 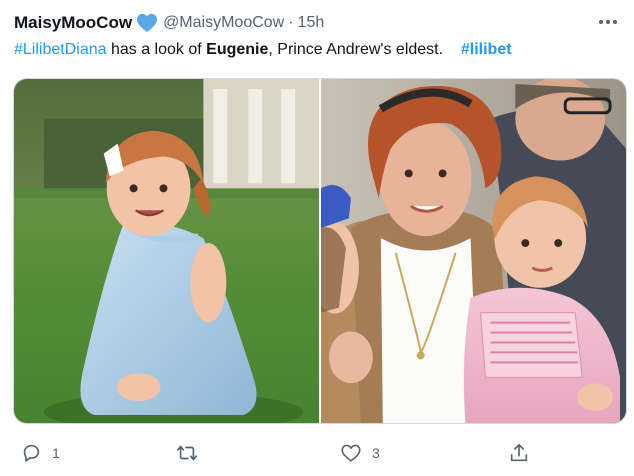 I want to click on display-name: MaisyMooCow, so click(x=73, y=23).